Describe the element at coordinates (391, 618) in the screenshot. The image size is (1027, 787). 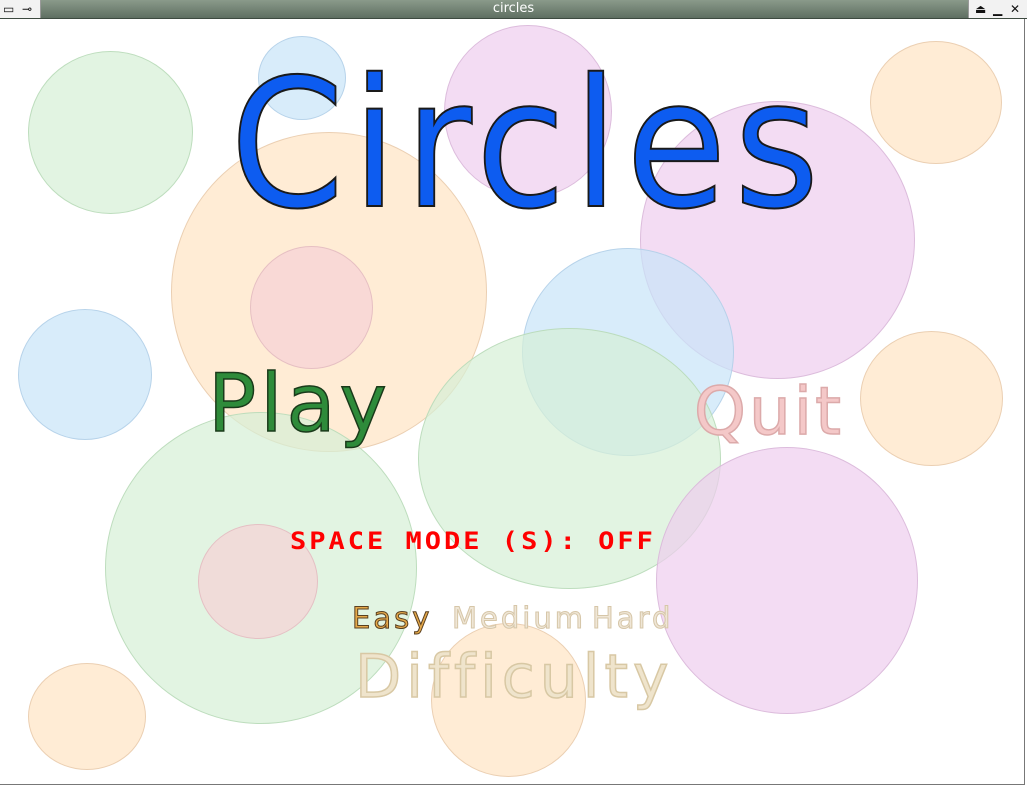
I see `difficulty-easy-option: Easy` at that location.